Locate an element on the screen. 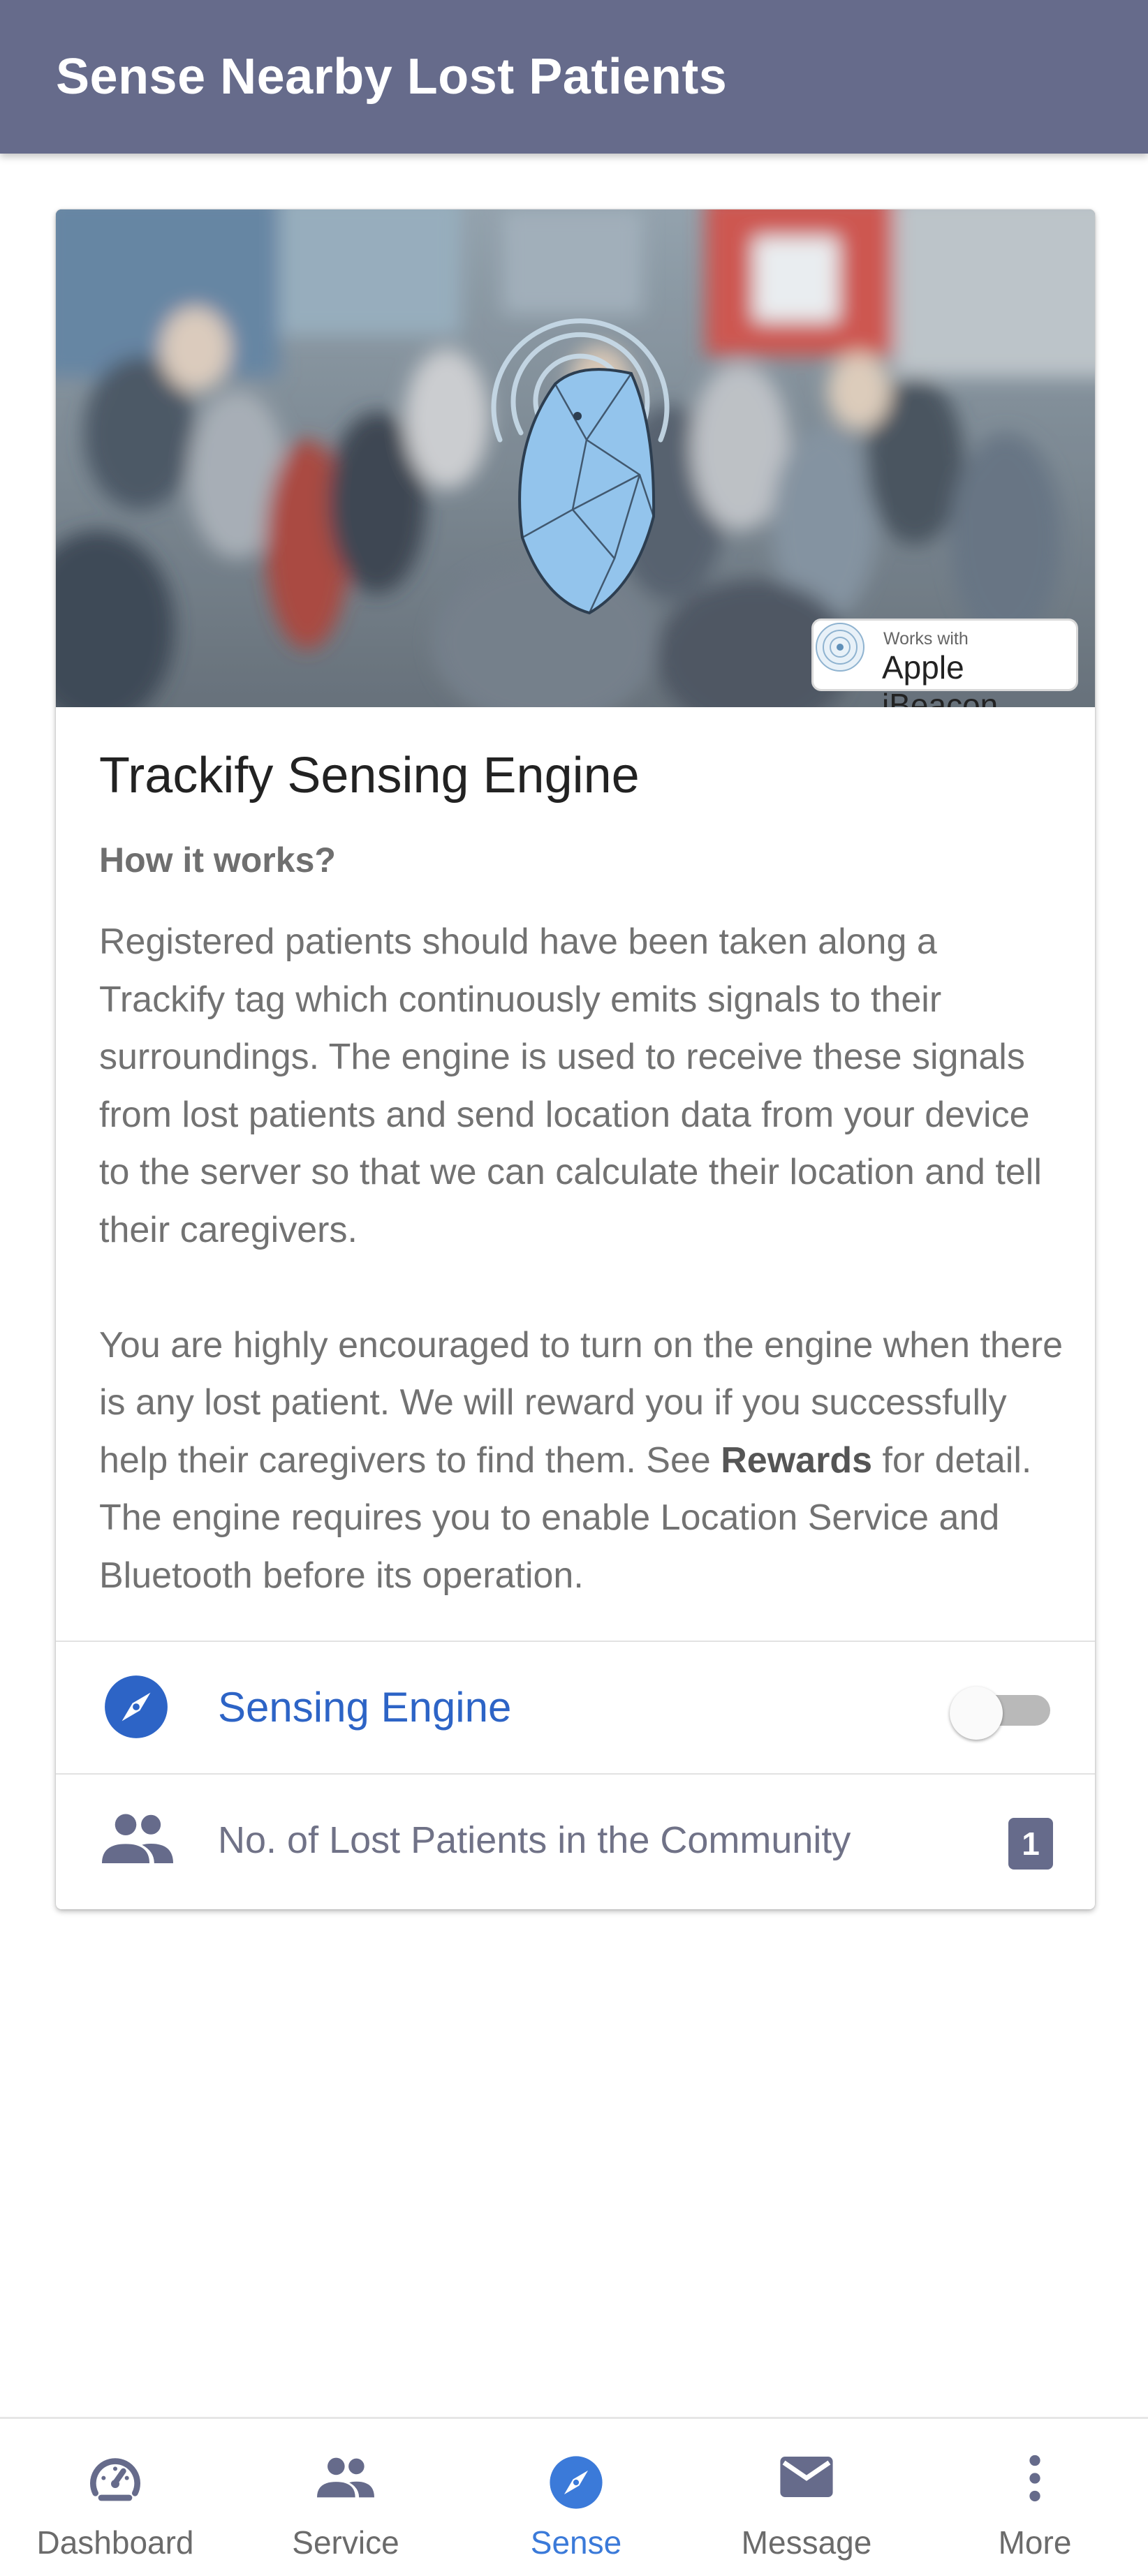 This screenshot has height=2576, width=1148. badge-brand: Apple iBeacon is located at coordinates (940, 678).